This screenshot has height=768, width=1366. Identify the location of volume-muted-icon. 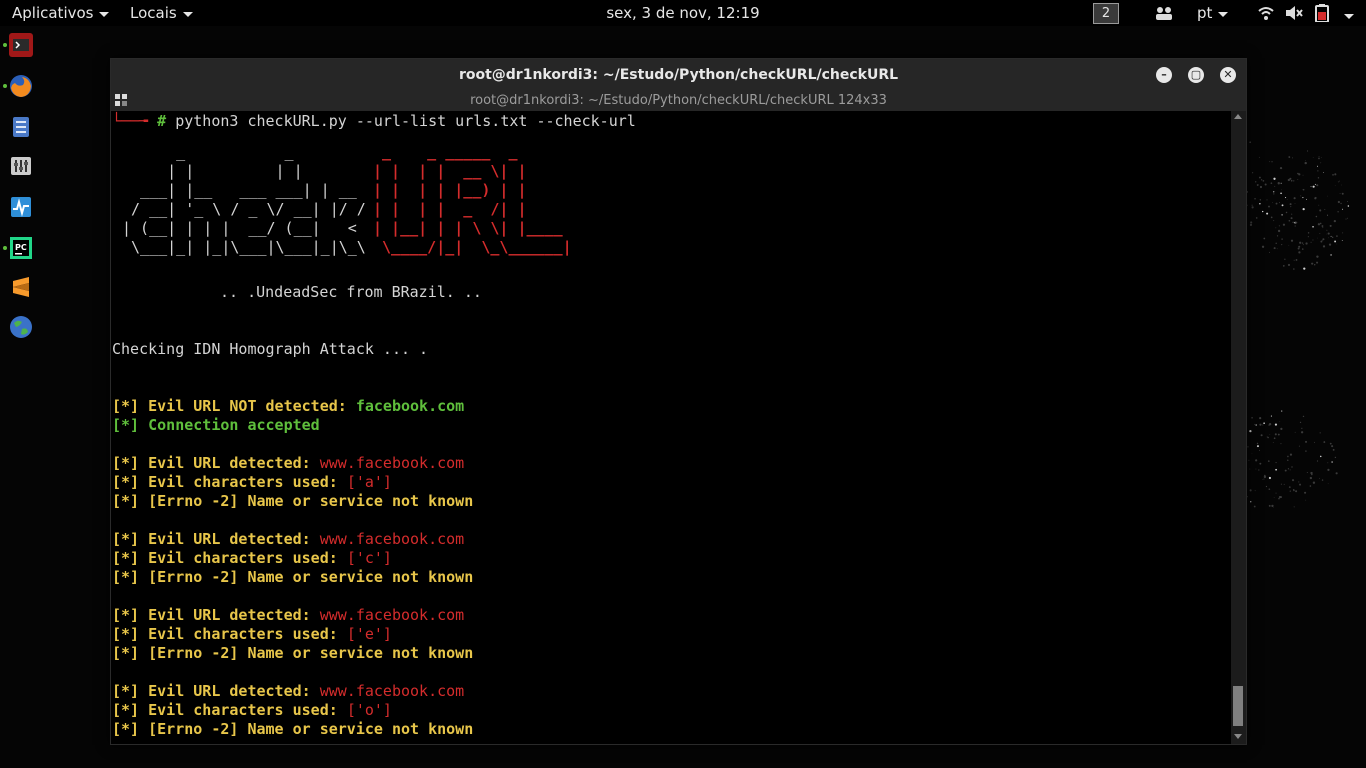
(1294, 13).